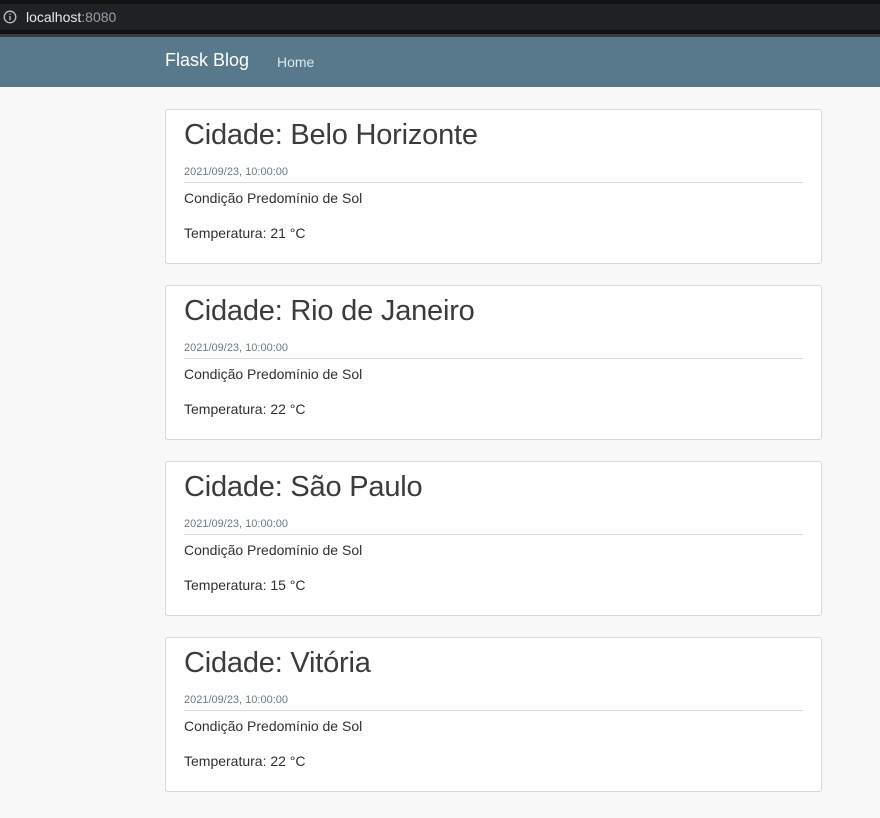 This screenshot has width=880, height=818. Describe the element at coordinates (98, 17) in the screenshot. I see `url-port: :8080` at that location.